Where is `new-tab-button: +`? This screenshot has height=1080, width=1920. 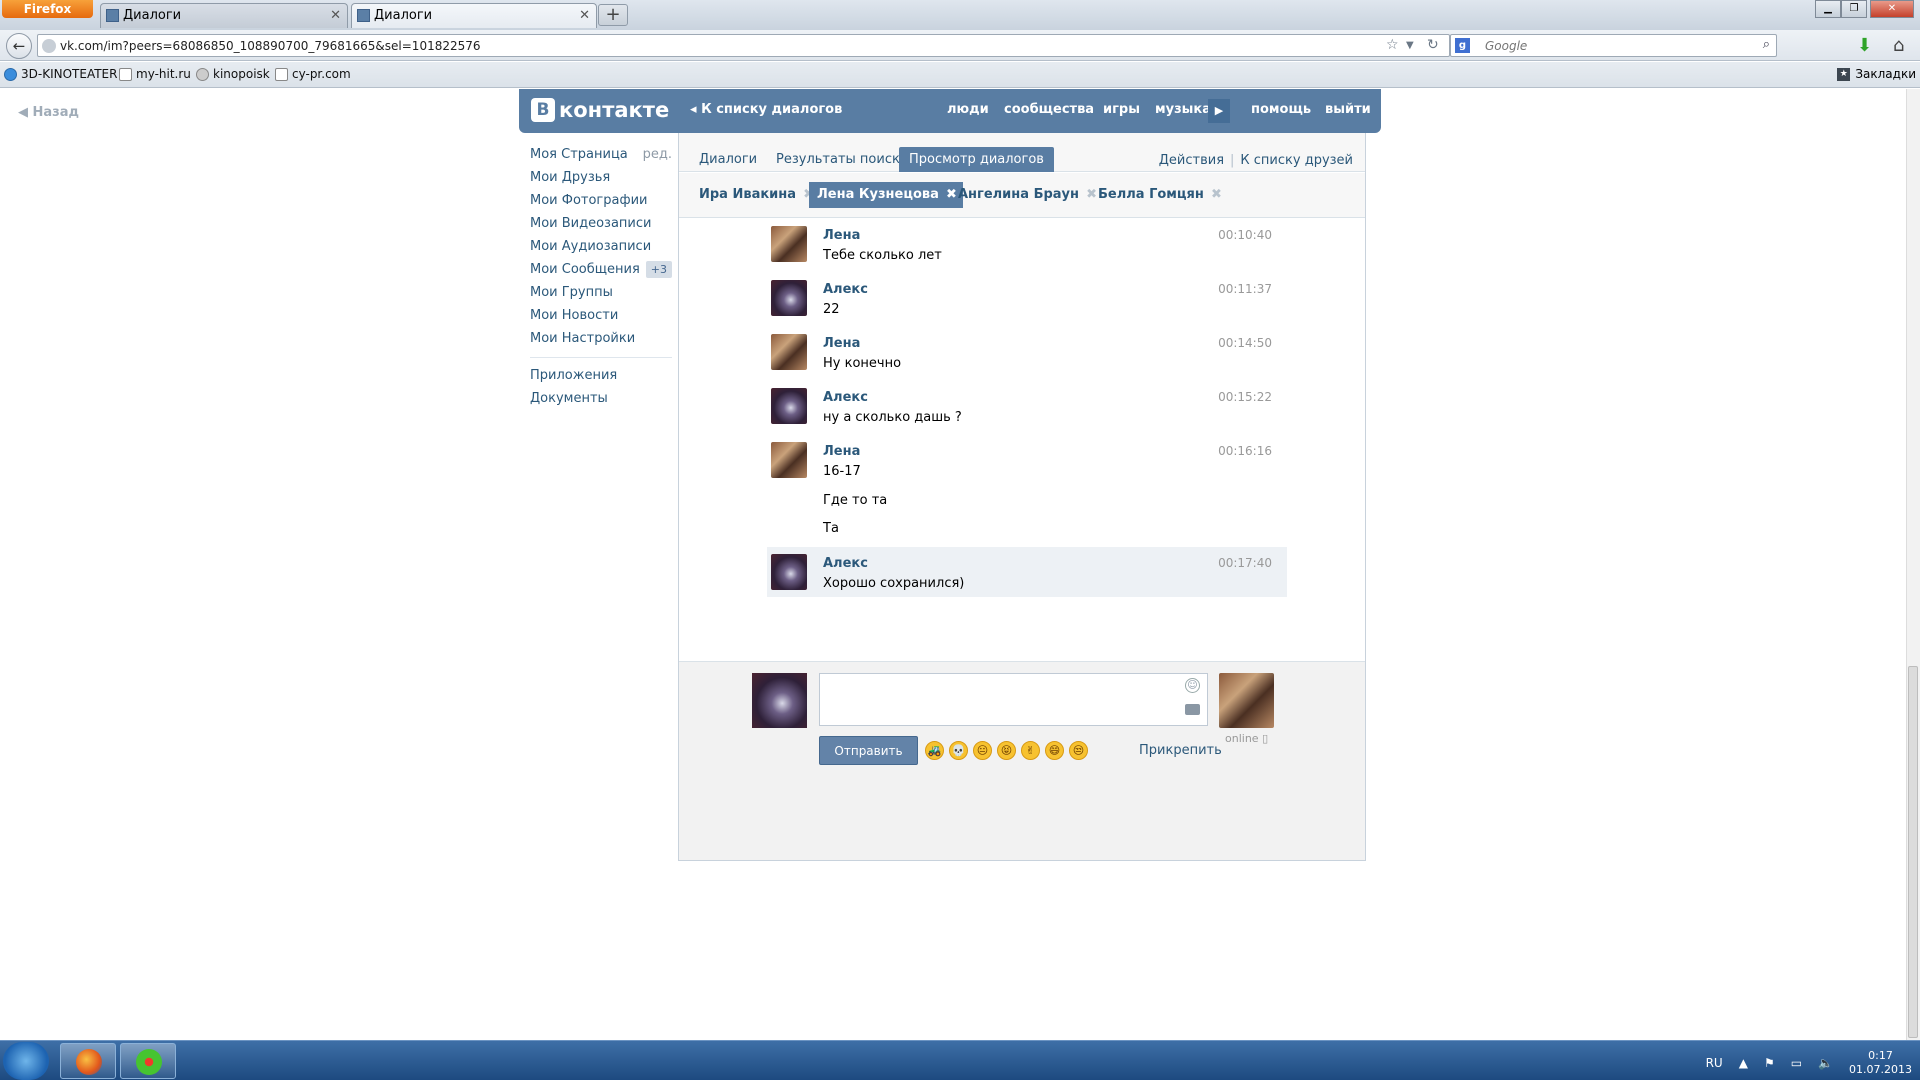
new-tab-button: + is located at coordinates (613, 15).